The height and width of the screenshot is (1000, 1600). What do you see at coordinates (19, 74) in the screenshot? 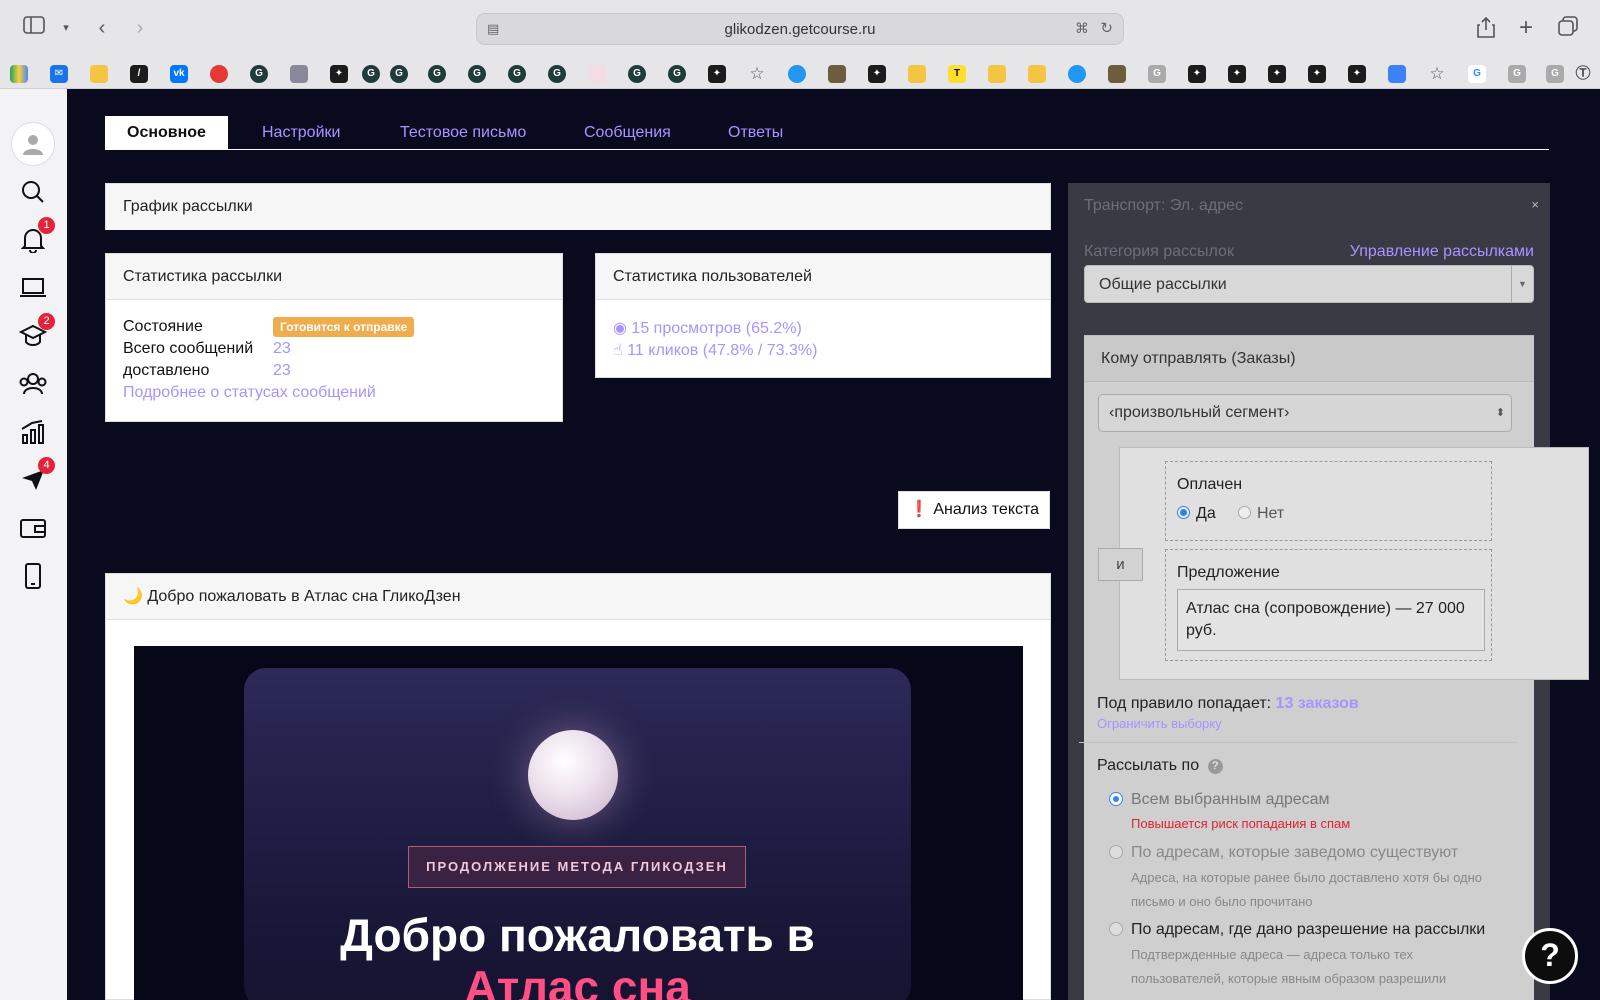
I see `drive-bookmark-icon` at bounding box center [19, 74].